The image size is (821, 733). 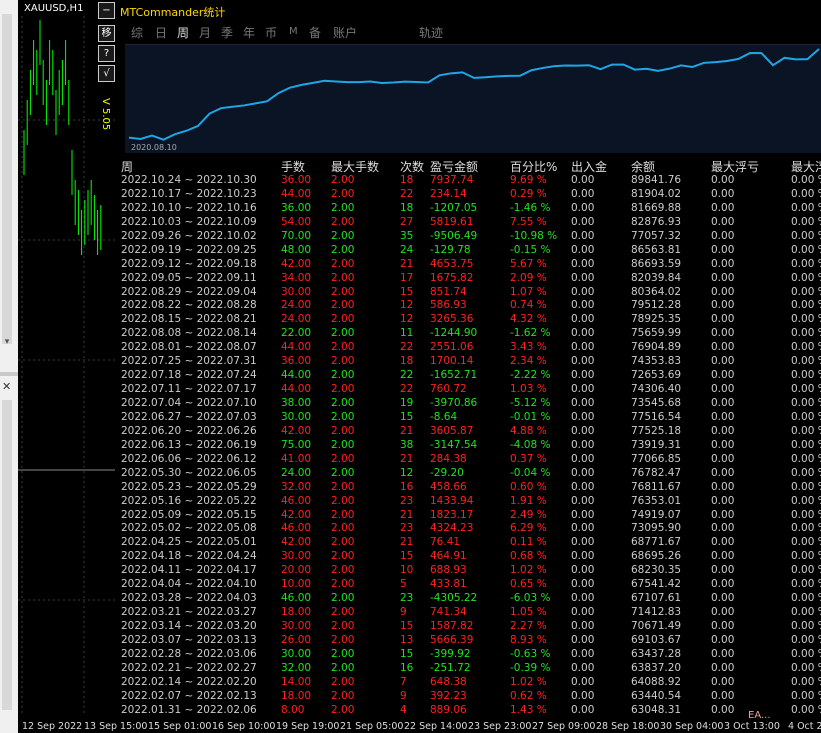 What do you see at coordinates (7, 179) in the screenshot?
I see `left-scrollbar` at bounding box center [7, 179].